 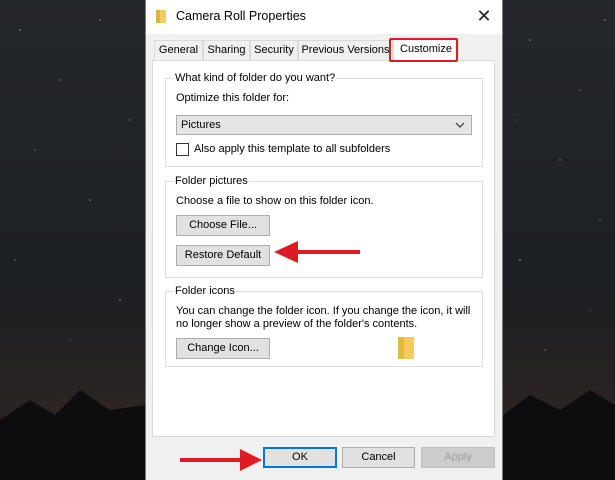 I want to click on tab-customize: Customize, so click(x=426, y=49).